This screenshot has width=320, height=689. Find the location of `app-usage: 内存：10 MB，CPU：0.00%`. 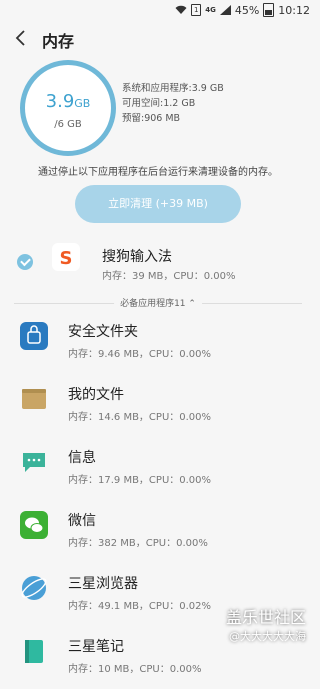

app-usage: 内存：10 MB，CPU：0.00% is located at coordinates (135, 669).